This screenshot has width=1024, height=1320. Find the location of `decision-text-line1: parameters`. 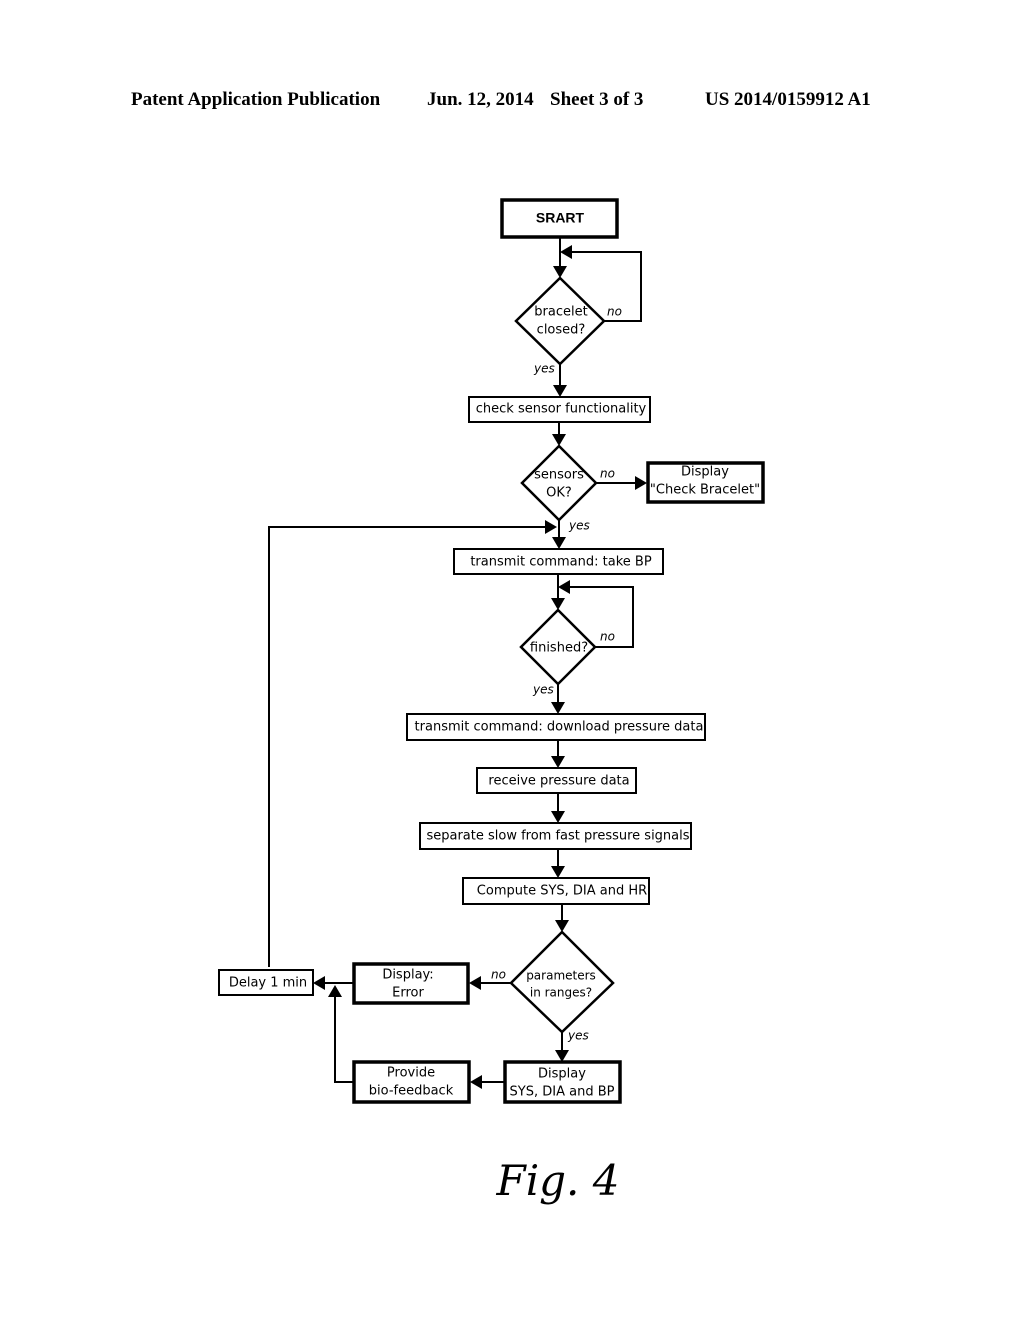

decision-text-line1: parameters is located at coordinates (561, 976).